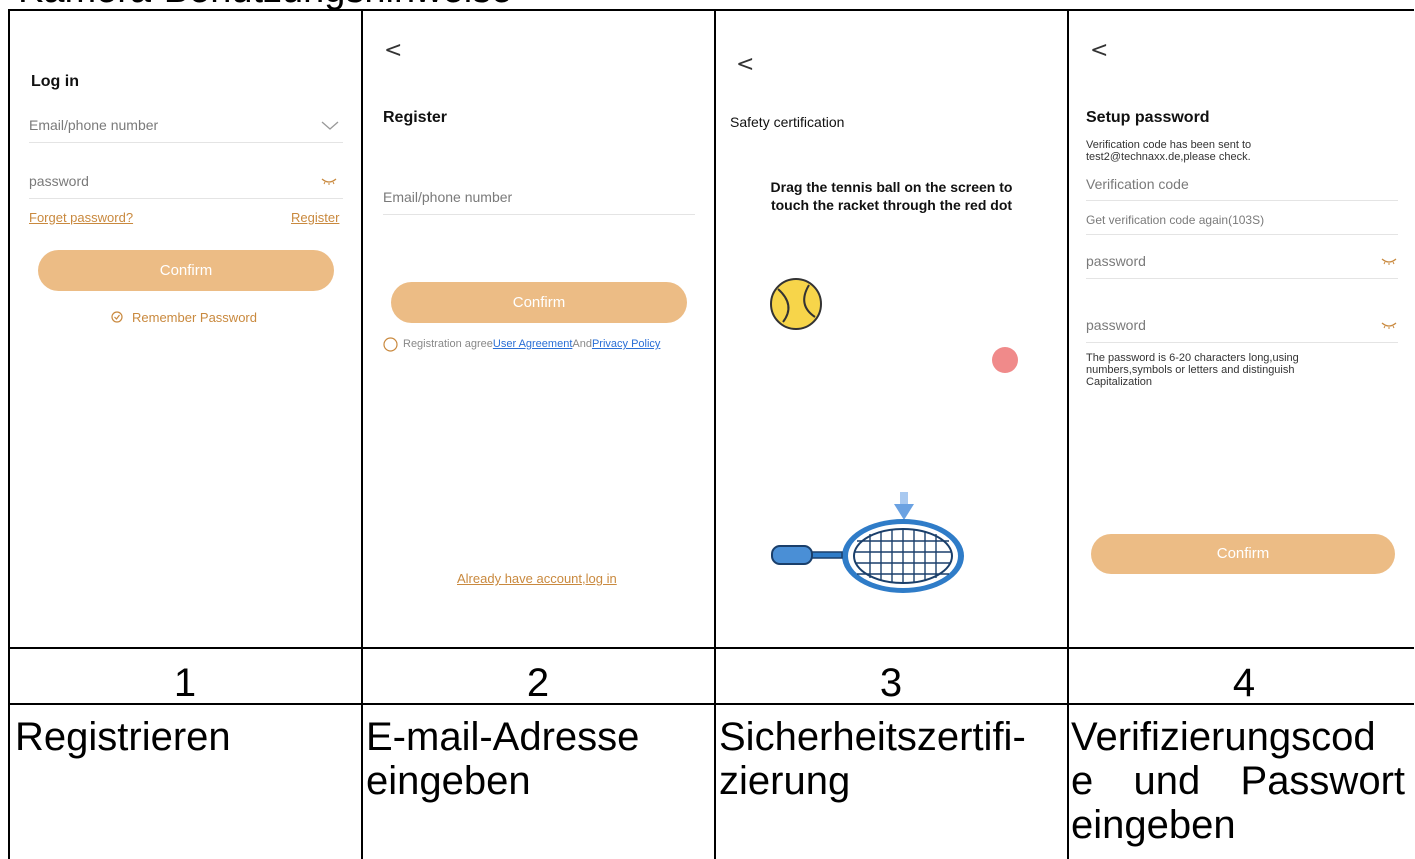 The height and width of the screenshot is (859, 1415). What do you see at coordinates (904, 506) in the screenshot?
I see `down-arrow-icon` at bounding box center [904, 506].